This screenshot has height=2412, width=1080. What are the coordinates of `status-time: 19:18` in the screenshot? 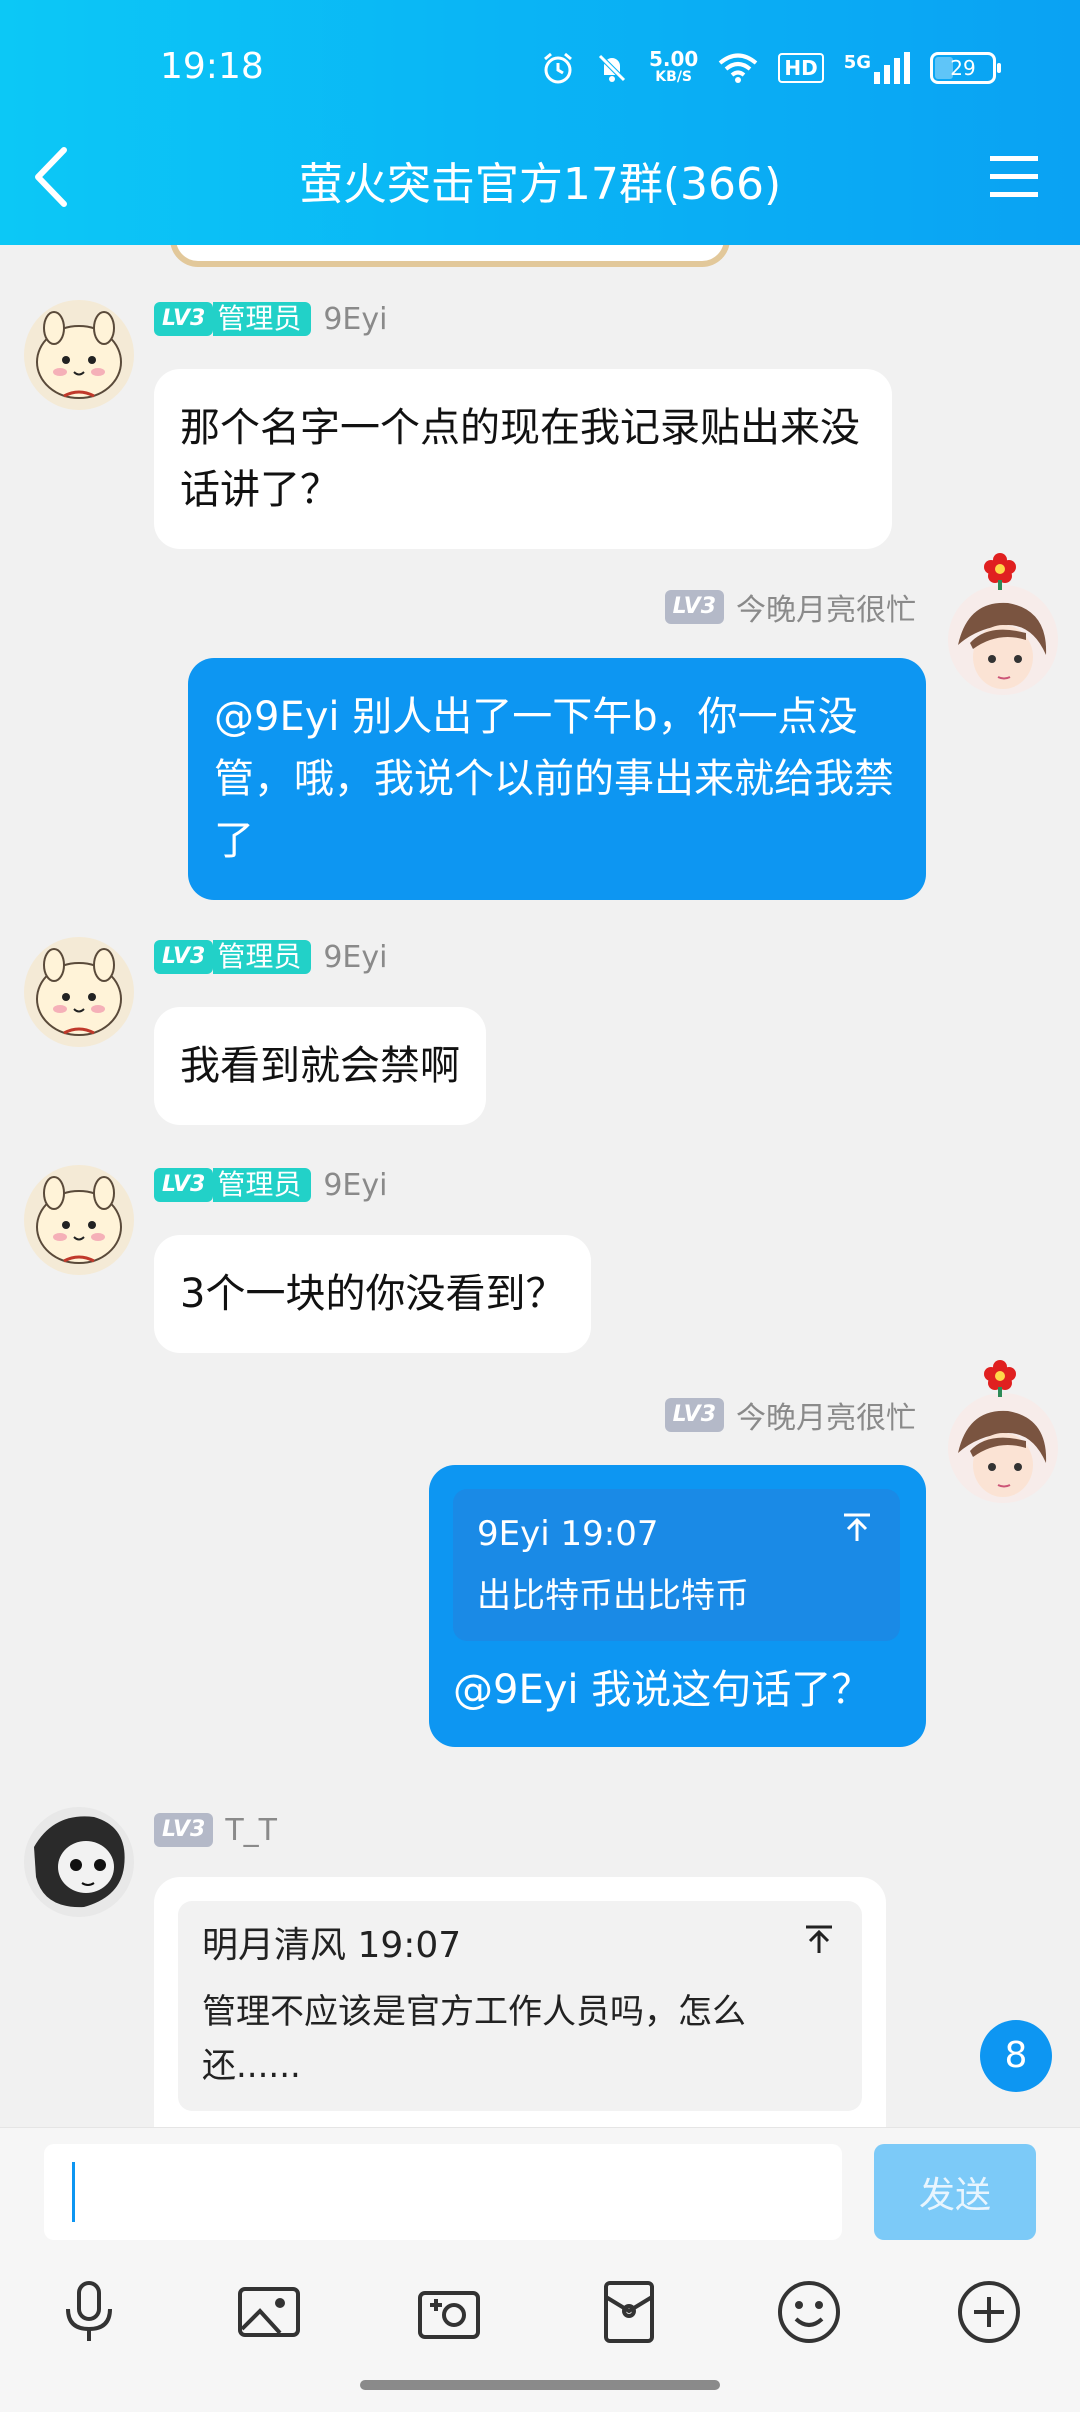 It's located at (212, 66).